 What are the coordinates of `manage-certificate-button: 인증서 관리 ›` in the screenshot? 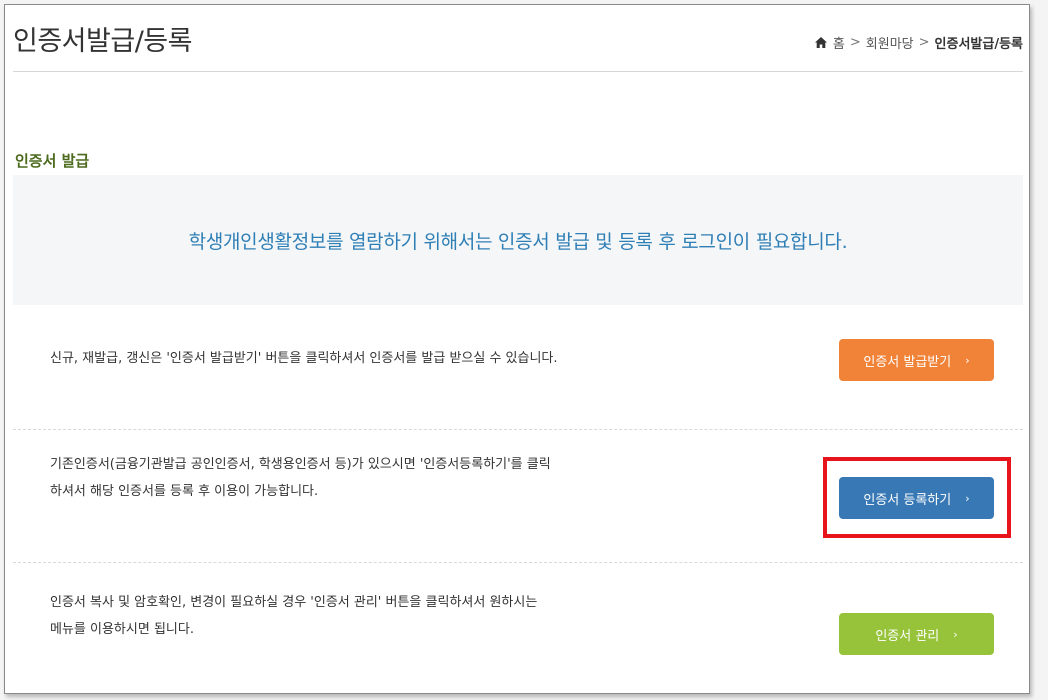 It's located at (916, 634).